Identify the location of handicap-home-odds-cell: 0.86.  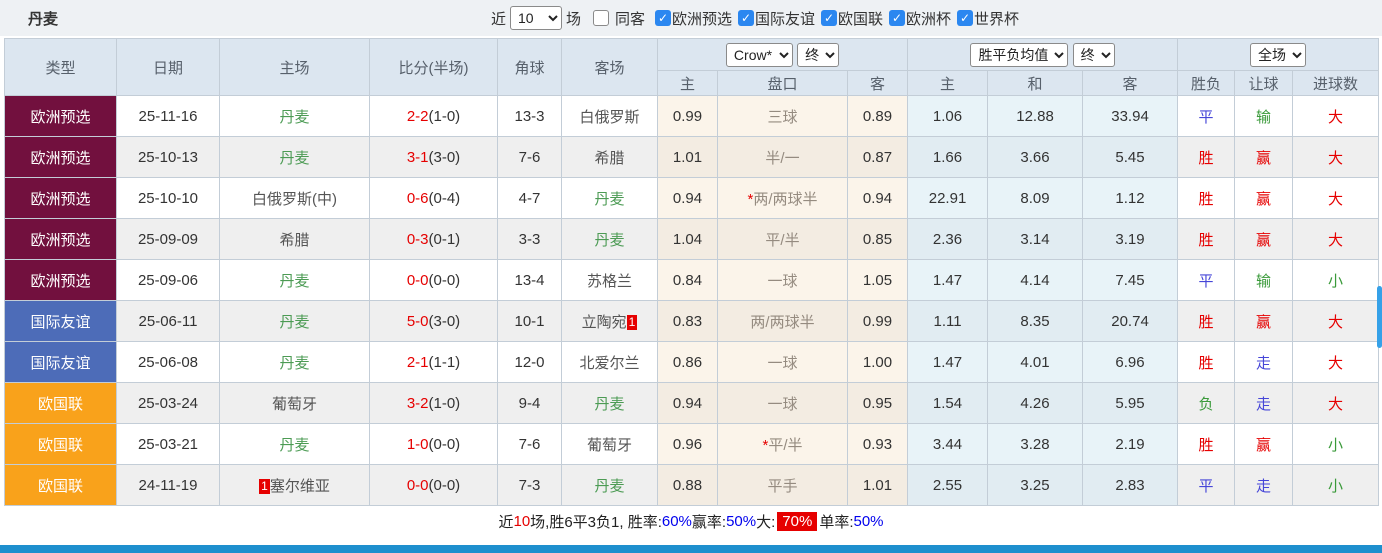
(687, 362).